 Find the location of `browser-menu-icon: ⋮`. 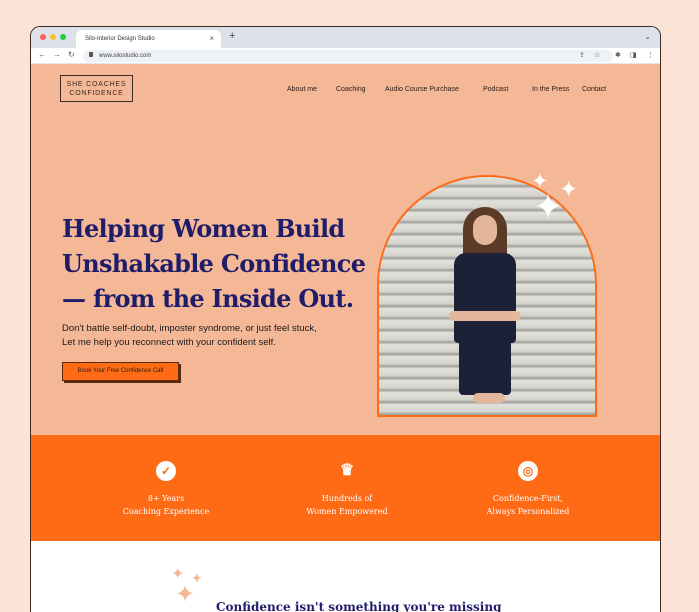

browser-menu-icon: ⋮ is located at coordinates (650, 55).